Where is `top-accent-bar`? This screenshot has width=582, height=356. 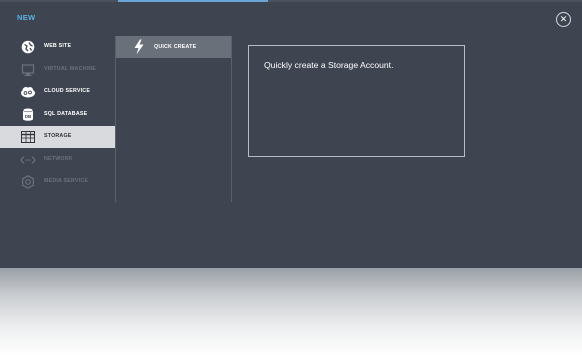 top-accent-bar is located at coordinates (193, 1).